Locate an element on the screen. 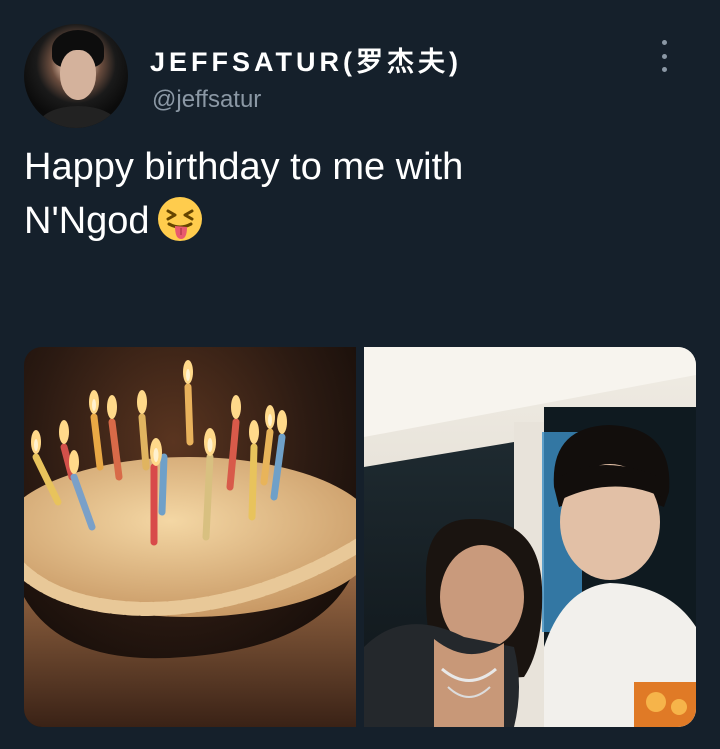  avatar-shoulders is located at coordinates (78, 117).